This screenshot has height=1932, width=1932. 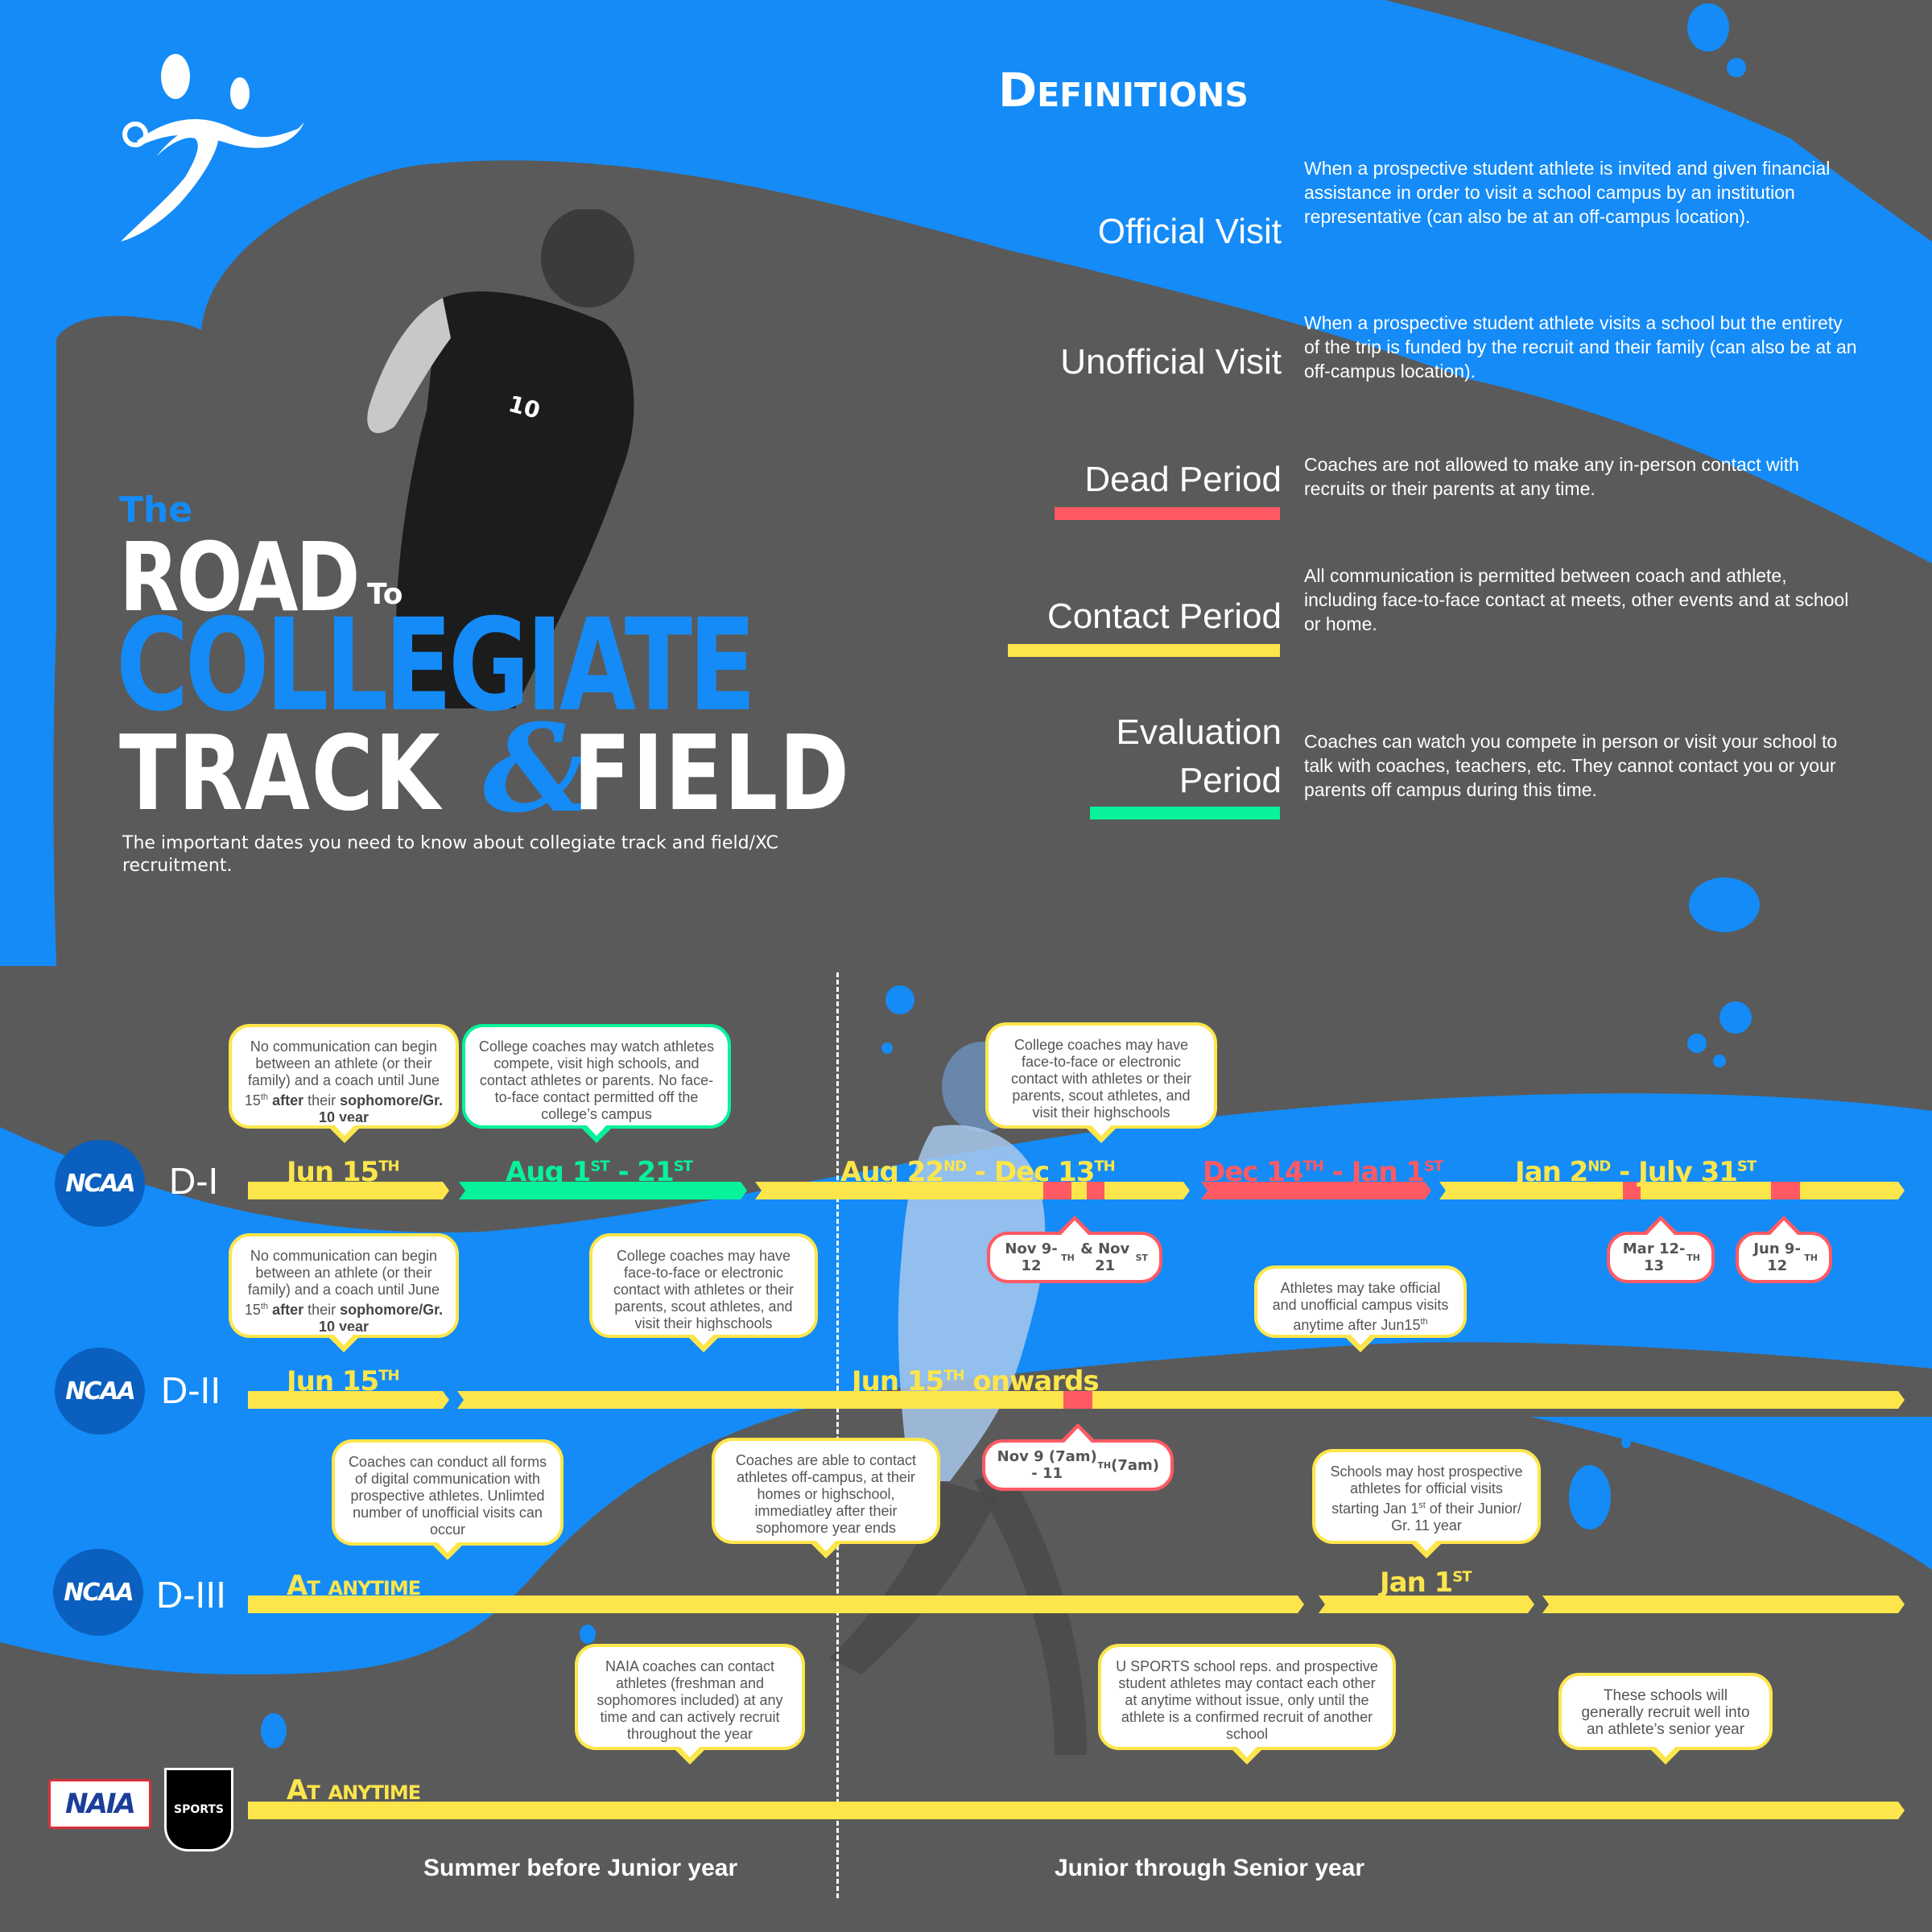 What do you see at coordinates (354, 1790) in the screenshot?
I see `date-naia-anytime: At anytime` at bounding box center [354, 1790].